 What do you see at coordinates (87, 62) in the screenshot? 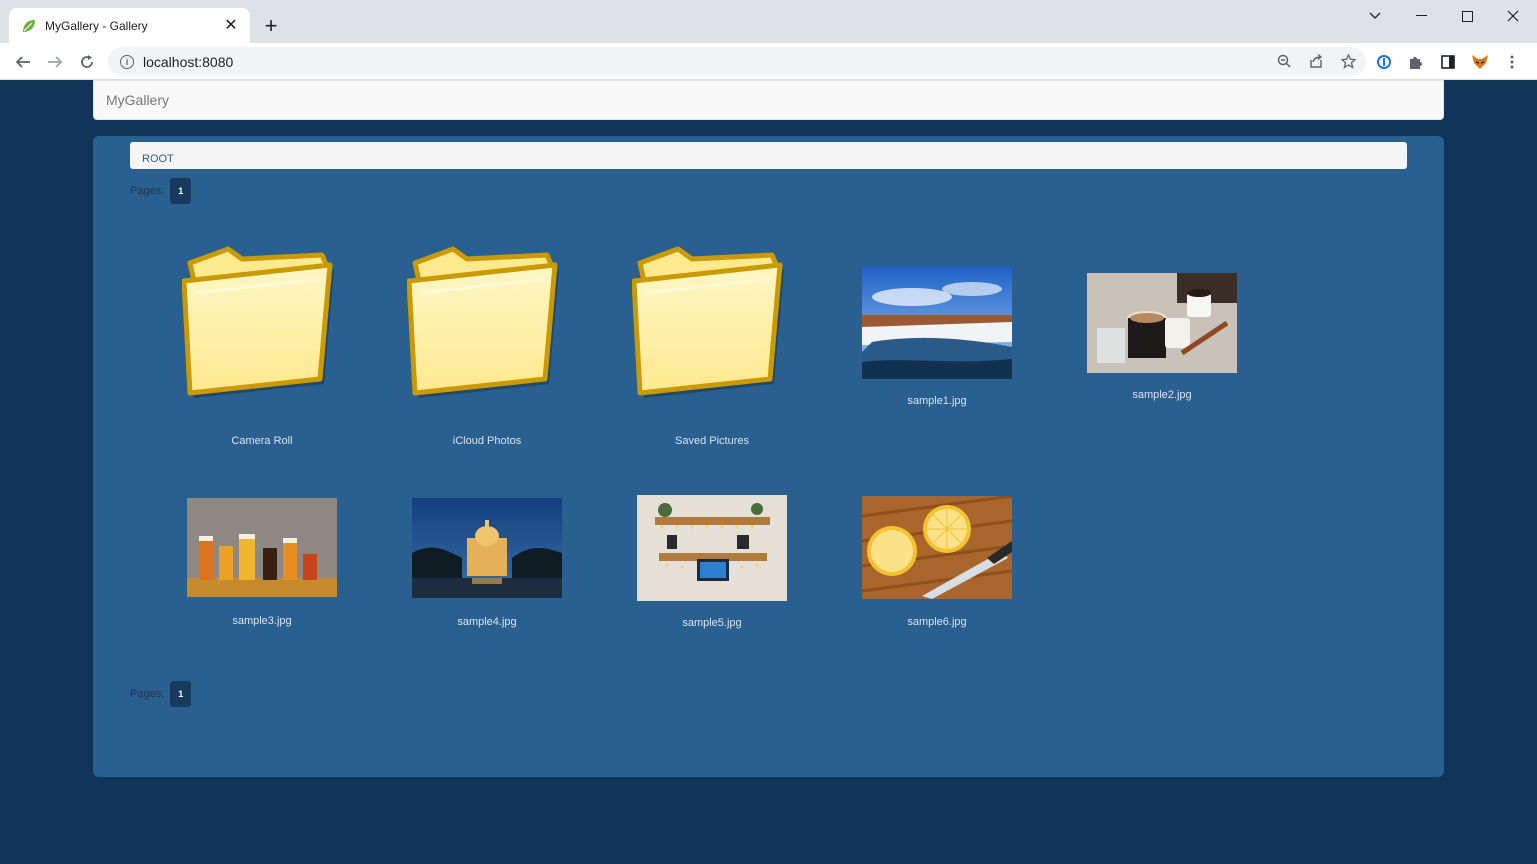
I see `reload-icon` at bounding box center [87, 62].